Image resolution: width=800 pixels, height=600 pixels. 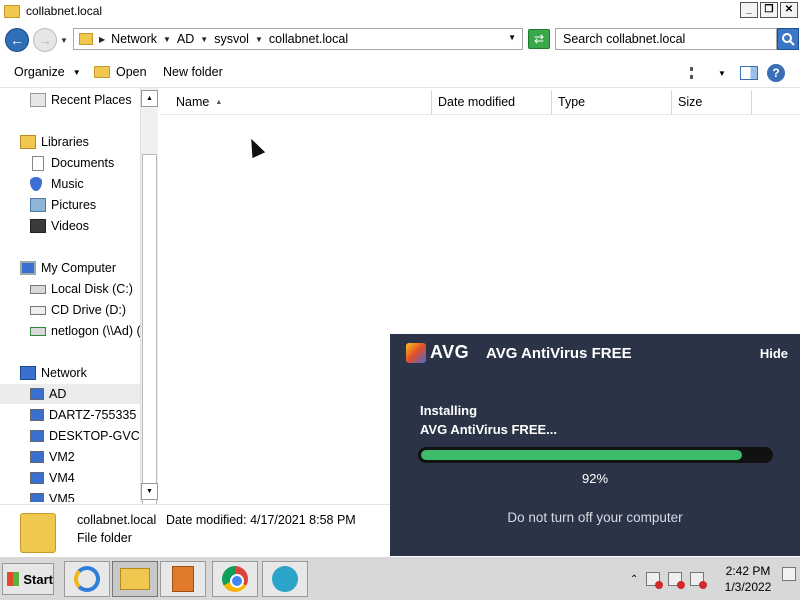 I want to click on install-progress-fill, so click(x=582, y=455).